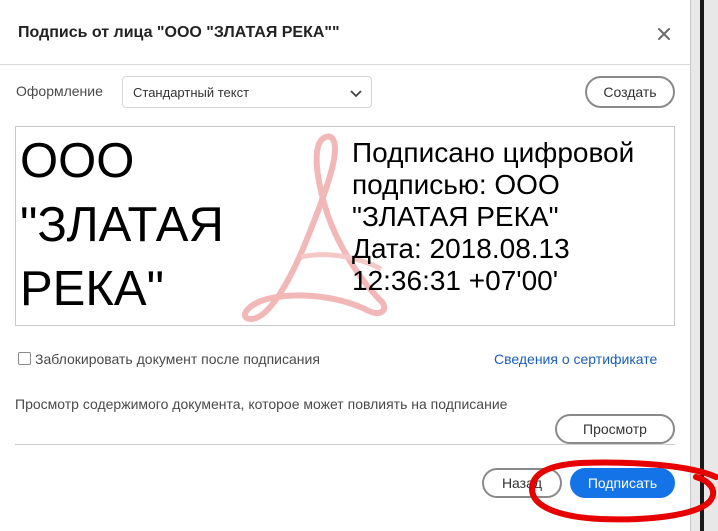 This screenshot has width=718, height=531. Describe the element at coordinates (179, 32) in the screenshot. I see `dialog-title: Подпись от лица "ООО "ЗЛАТАЯ РЕКА""` at that location.